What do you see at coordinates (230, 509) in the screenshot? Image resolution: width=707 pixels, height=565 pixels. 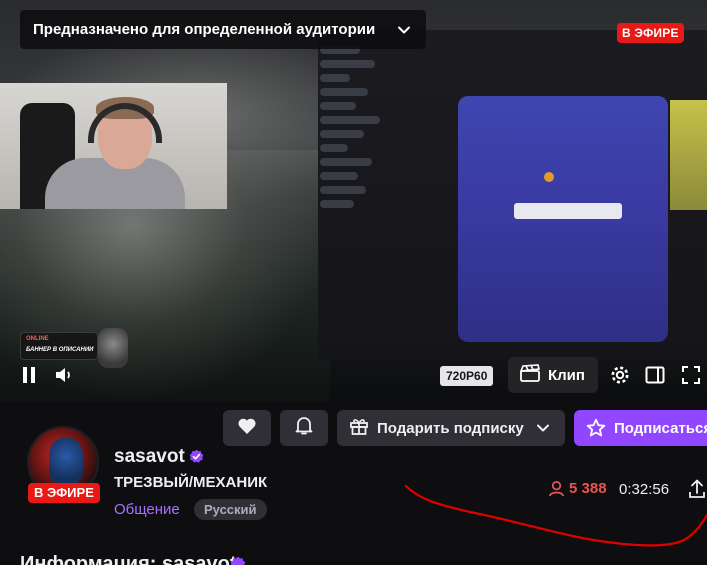 I see `language-tag: Русский` at bounding box center [230, 509].